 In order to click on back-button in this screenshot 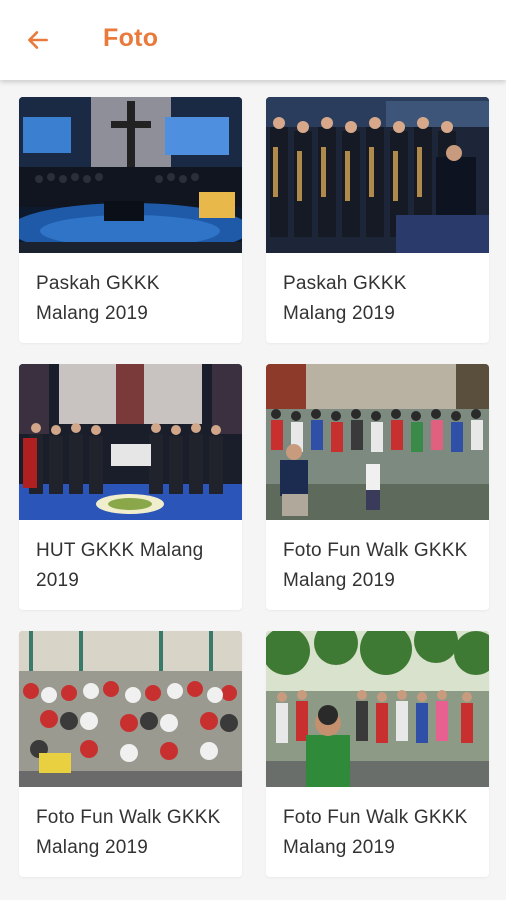, I will do `click(38, 40)`.